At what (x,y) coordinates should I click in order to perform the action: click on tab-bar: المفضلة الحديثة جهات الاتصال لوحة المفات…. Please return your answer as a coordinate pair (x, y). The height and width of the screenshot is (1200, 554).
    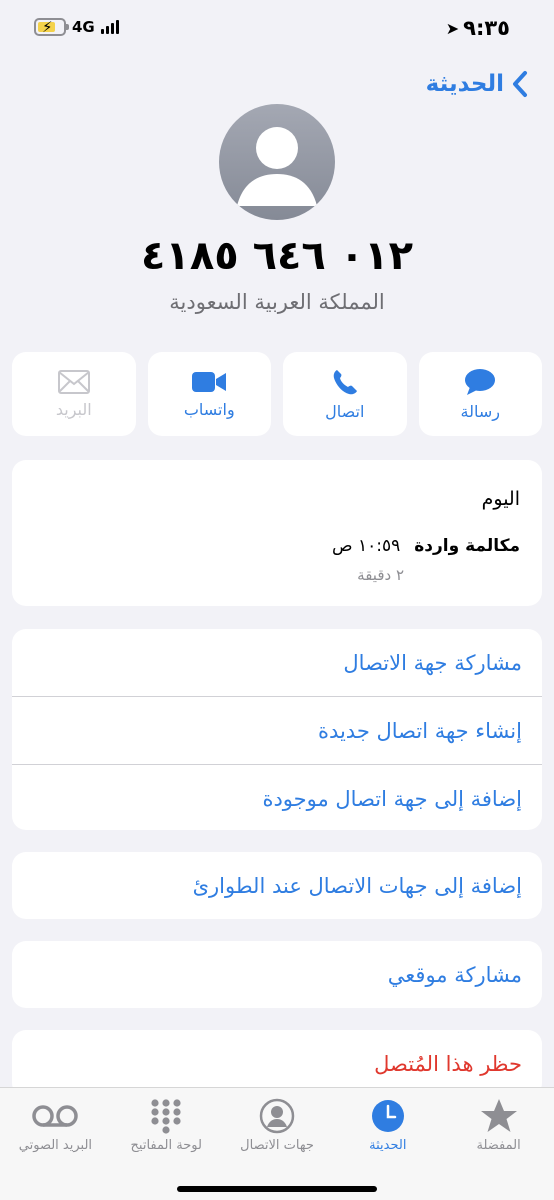
    Looking at the image, I should click on (277, 1143).